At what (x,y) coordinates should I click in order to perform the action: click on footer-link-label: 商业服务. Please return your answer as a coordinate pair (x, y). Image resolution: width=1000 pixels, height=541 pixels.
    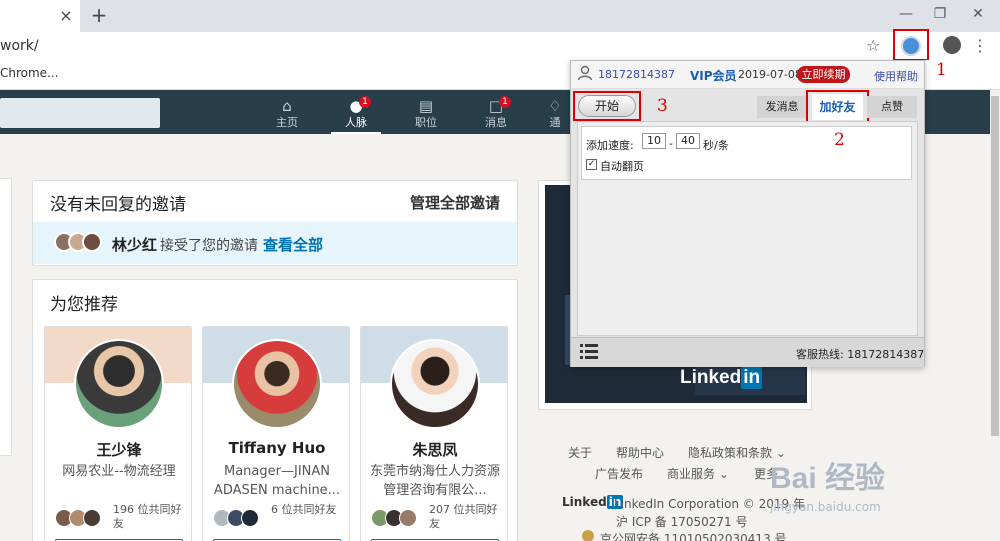
    Looking at the image, I should click on (691, 474).